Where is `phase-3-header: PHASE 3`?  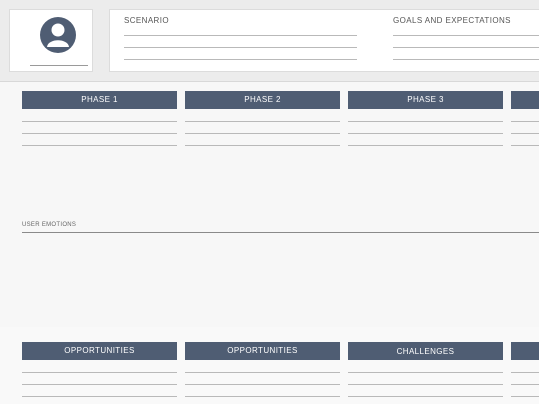 phase-3-header: PHASE 3 is located at coordinates (425, 100).